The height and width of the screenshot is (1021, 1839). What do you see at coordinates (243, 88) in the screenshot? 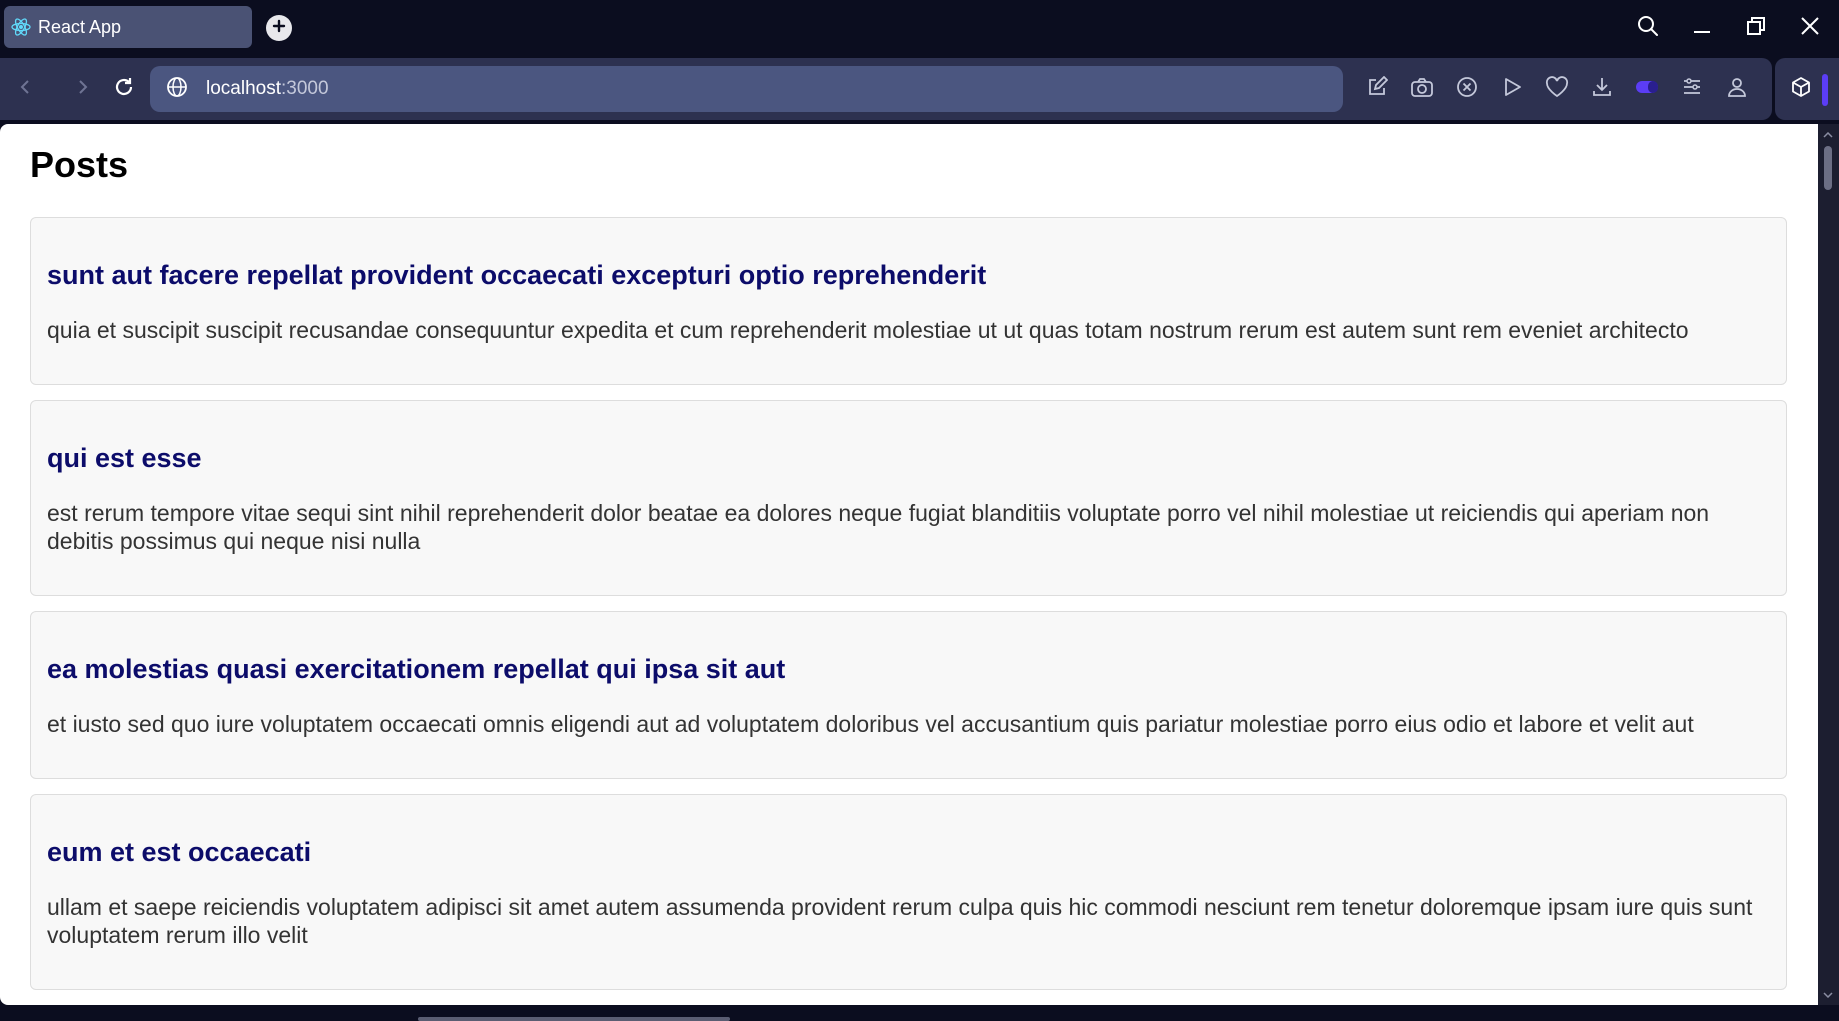
I see `url-host: localhost` at bounding box center [243, 88].